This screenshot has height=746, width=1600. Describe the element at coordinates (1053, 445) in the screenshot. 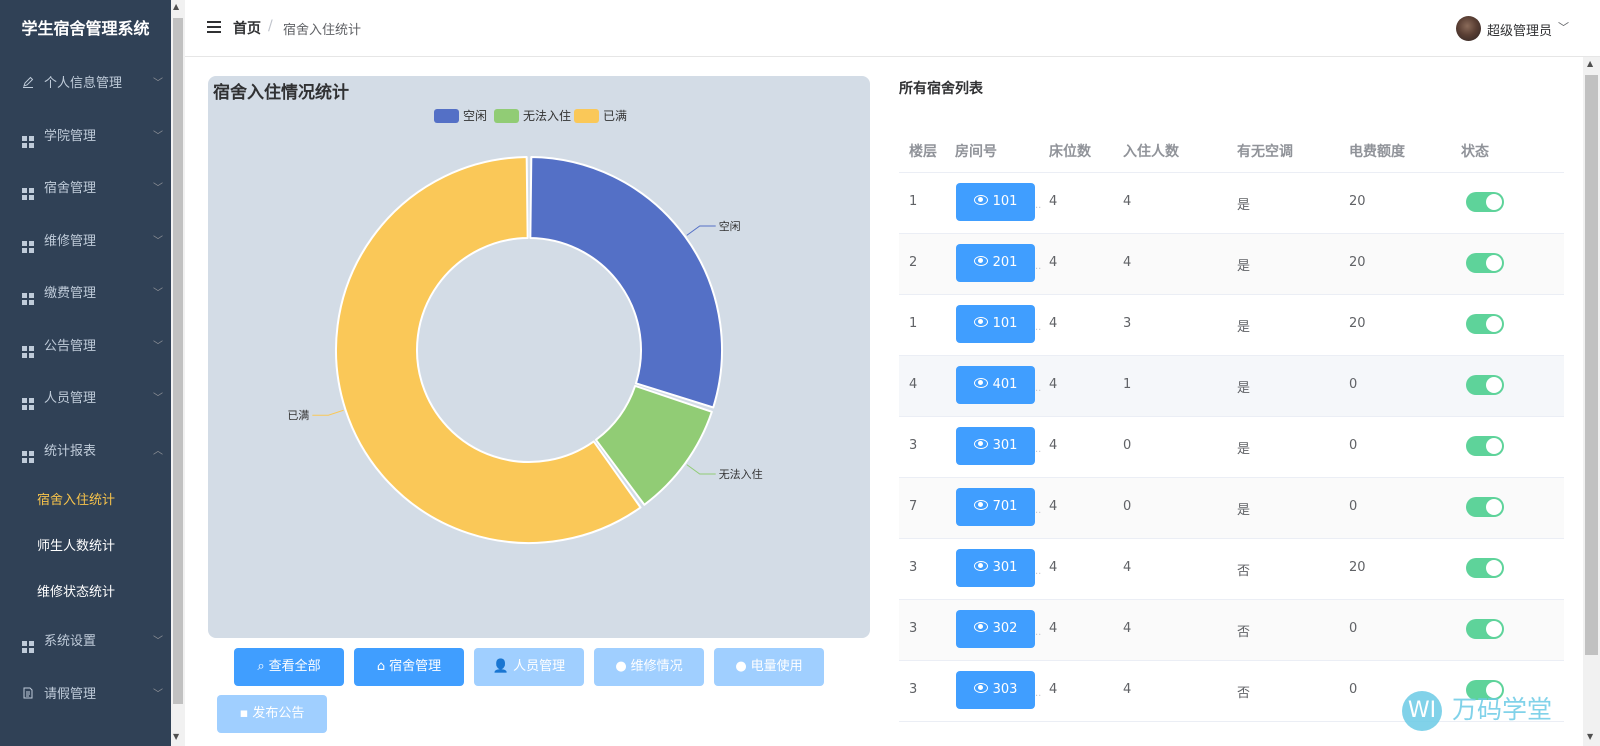

I see `cell-beds: 4` at that location.